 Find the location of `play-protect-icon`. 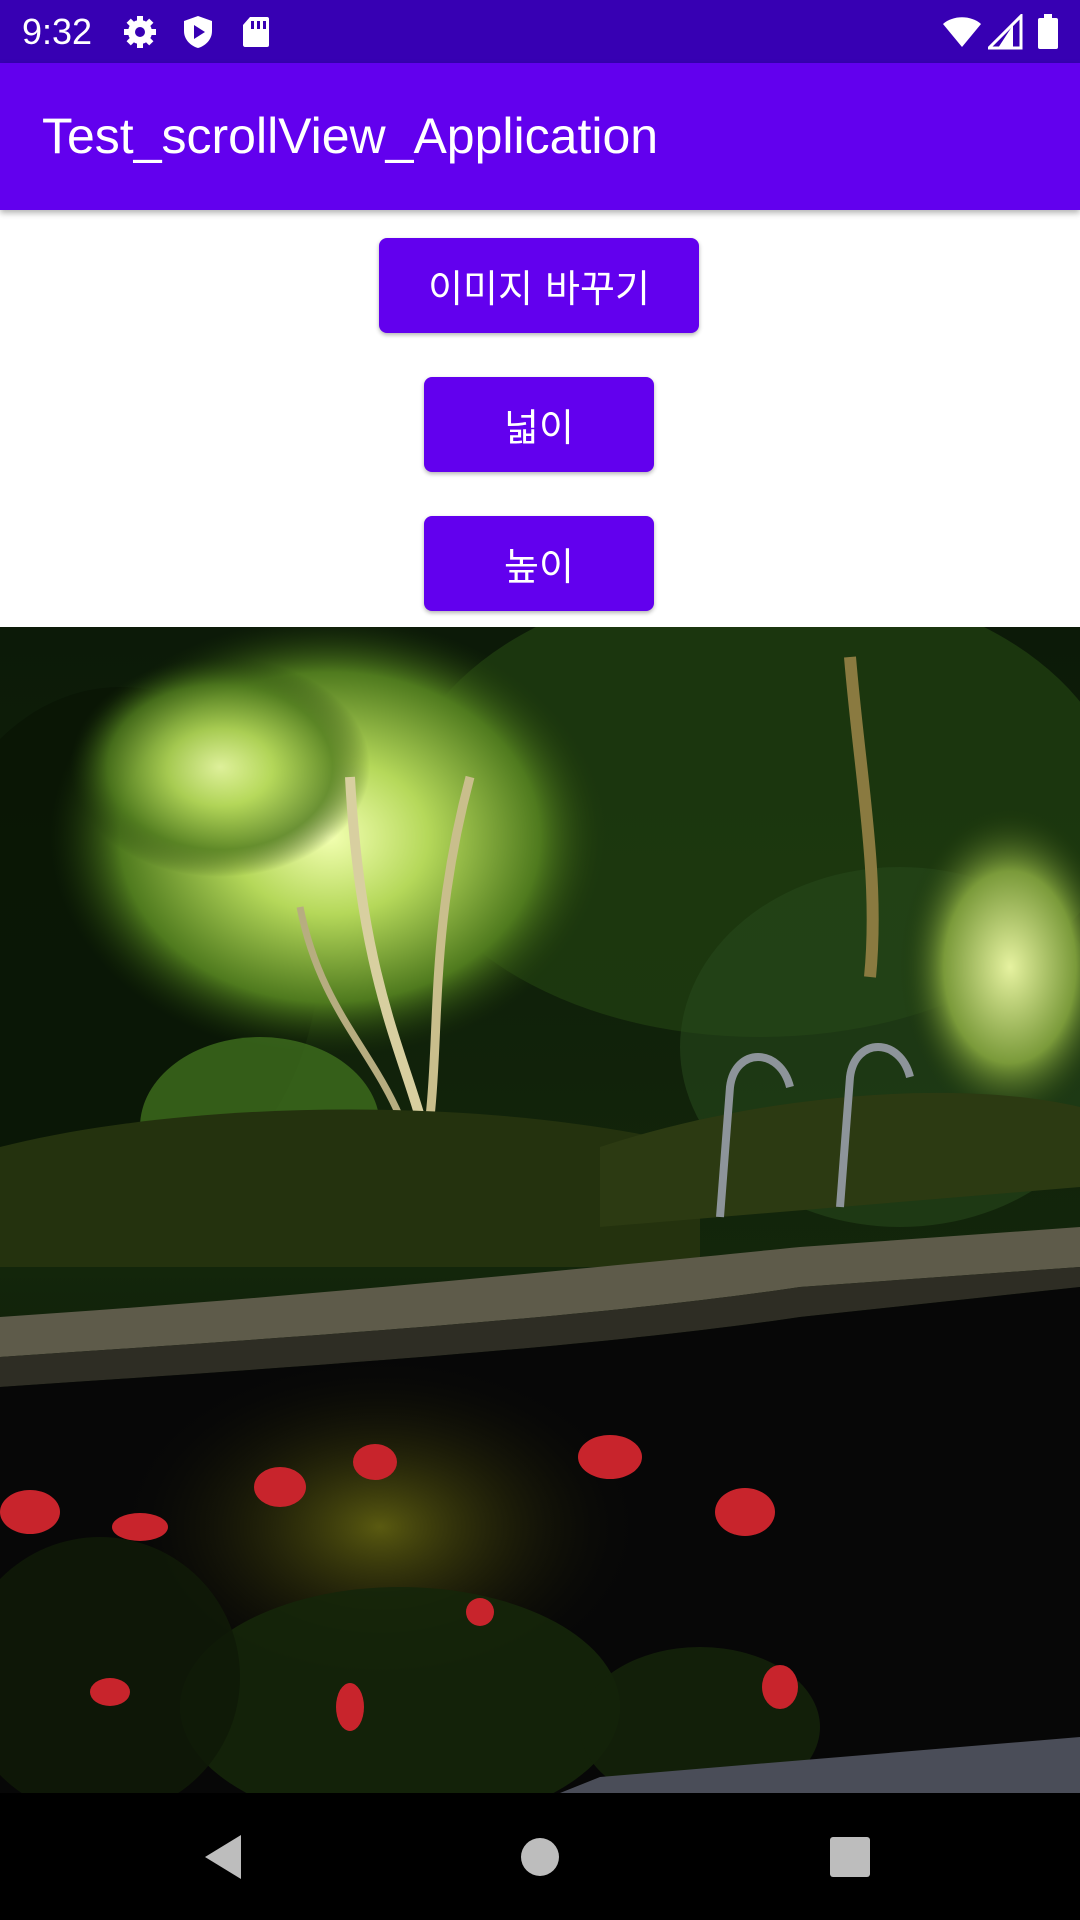

play-protect-icon is located at coordinates (198, 32).